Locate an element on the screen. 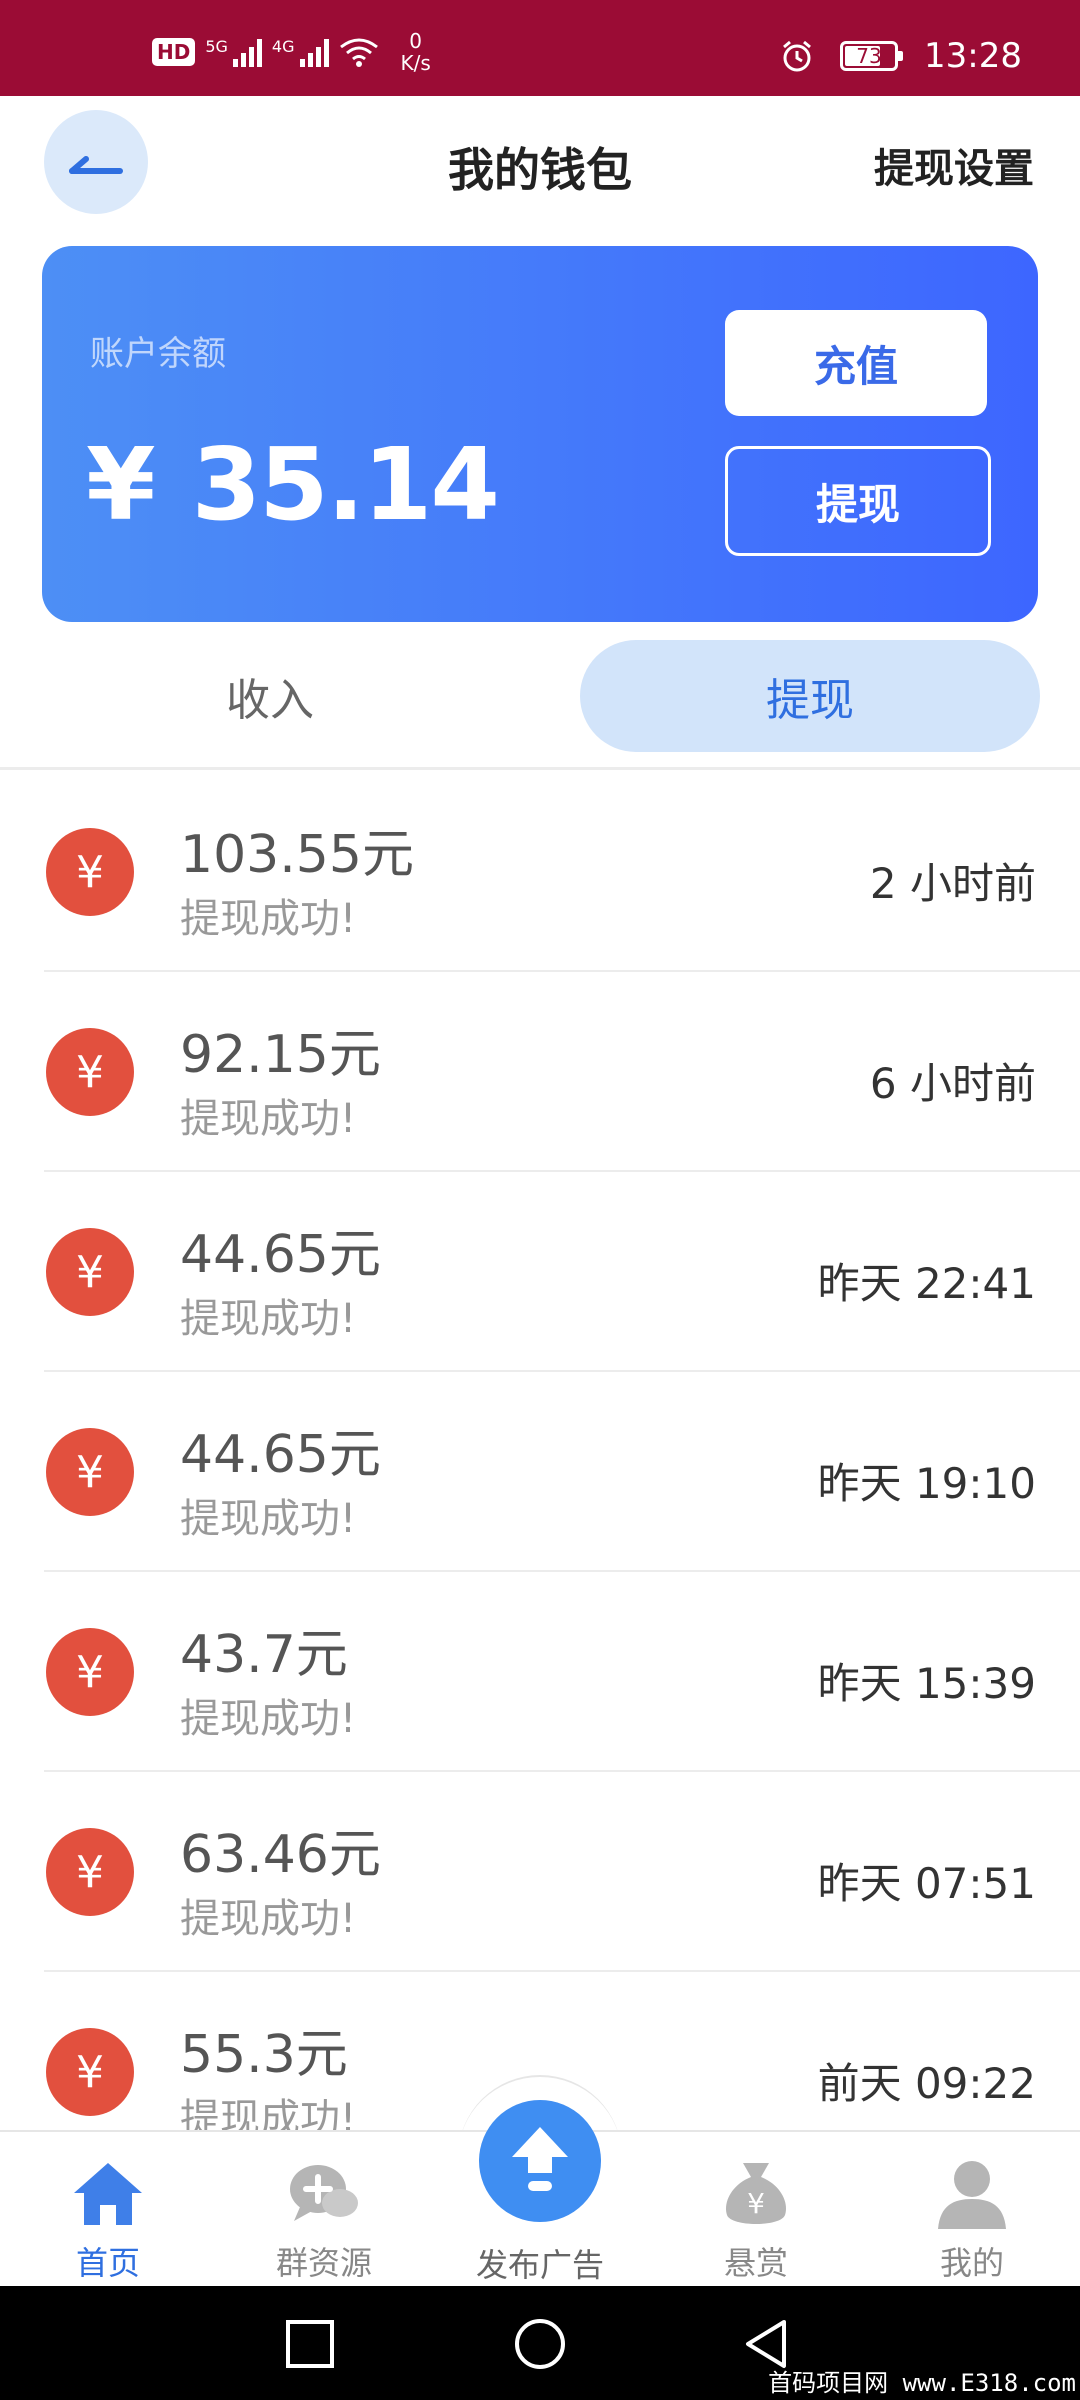 This screenshot has width=1080, height=2400. record-amount: 43.7元 is located at coordinates (264, 1655).